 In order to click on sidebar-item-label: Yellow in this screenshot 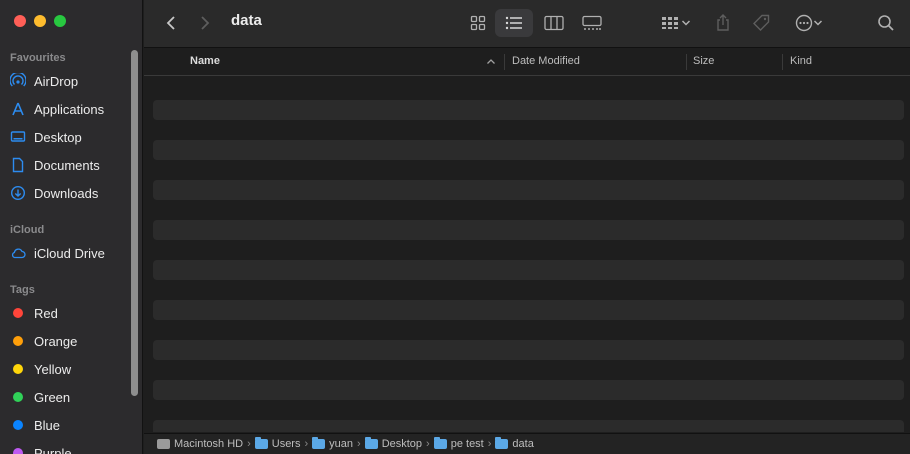, I will do `click(53, 369)`.